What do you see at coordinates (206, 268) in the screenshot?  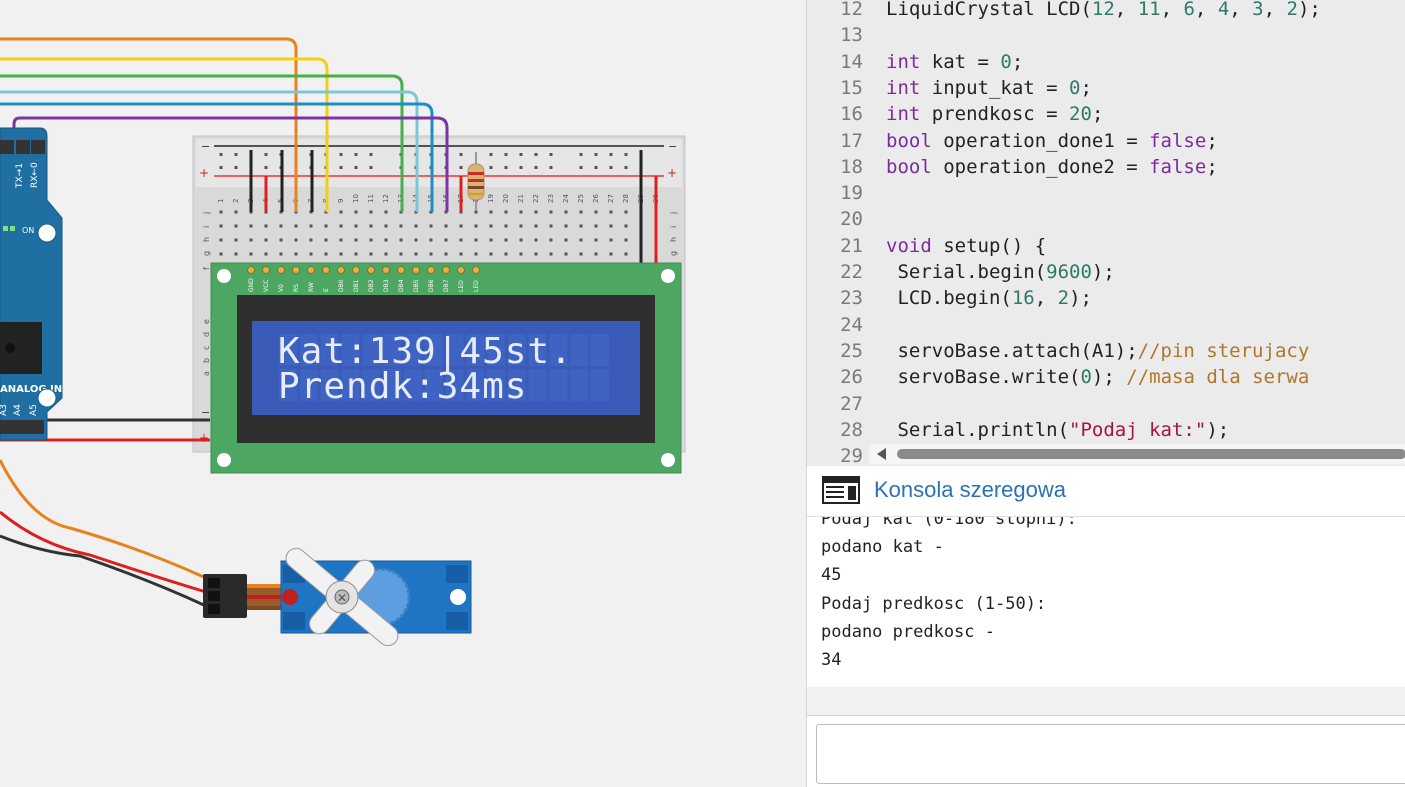 I see `row-letter: f` at bounding box center [206, 268].